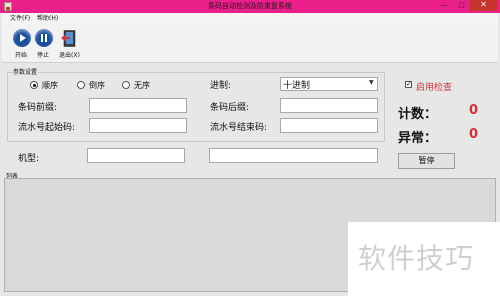 This screenshot has width=500, height=296. I want to click on menu-bar, so click(250, 18).